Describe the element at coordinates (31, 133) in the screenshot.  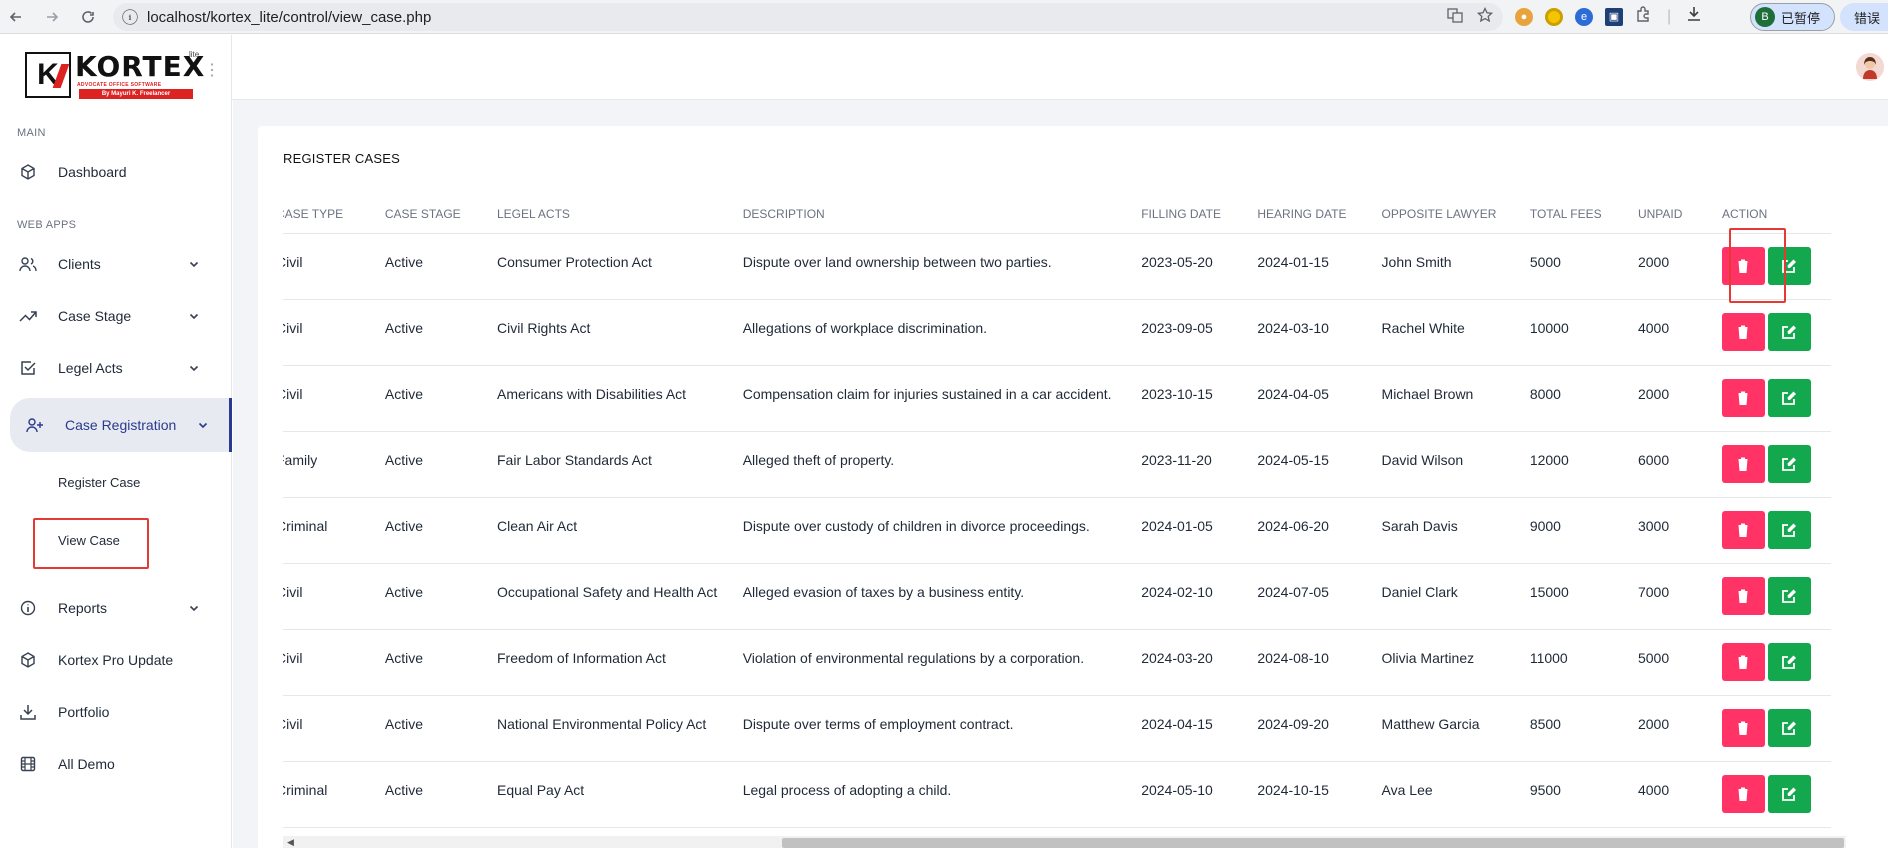
I see `section-label-main: MAIN` at that location.